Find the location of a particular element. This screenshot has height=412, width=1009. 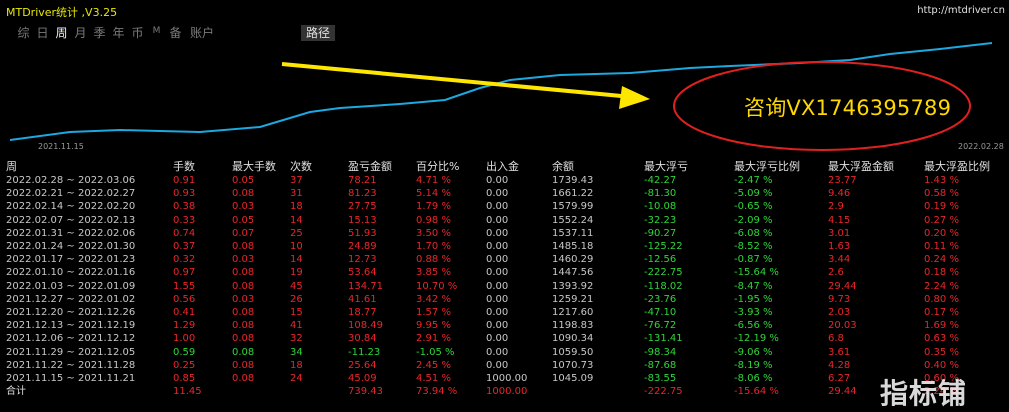

col-max-float-profit-pct: 最大浮盈比例 is located at coordinates (965, 166).